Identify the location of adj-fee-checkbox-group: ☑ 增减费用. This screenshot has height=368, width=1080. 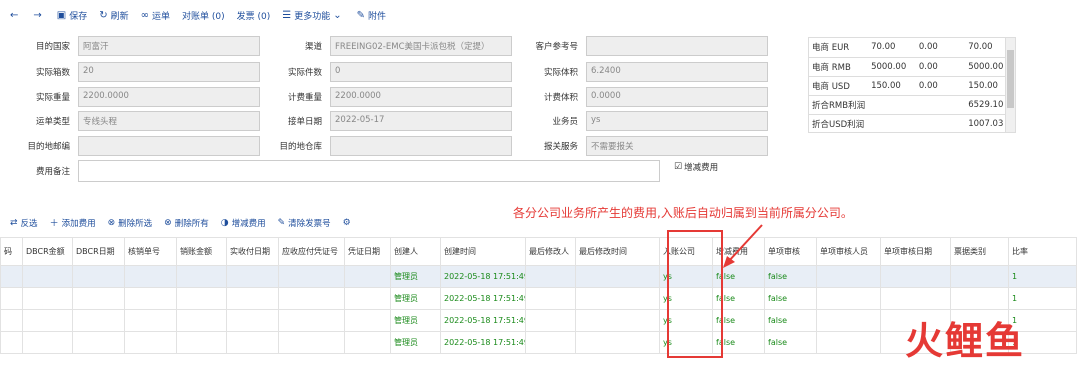
(696, 167).